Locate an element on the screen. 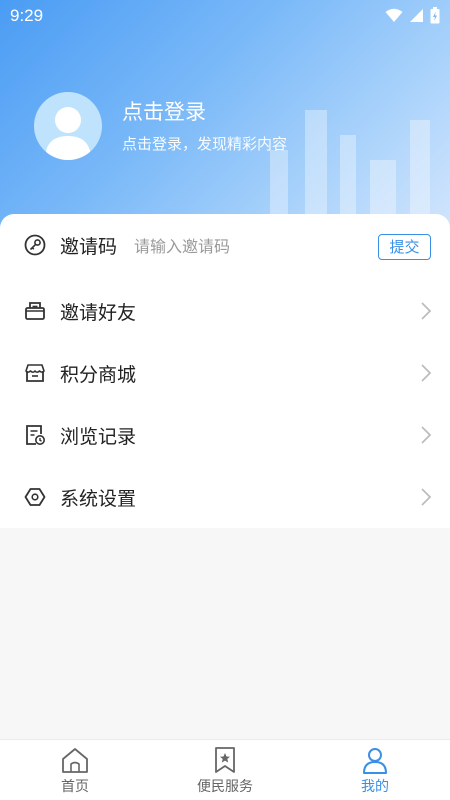  key-icon is located at coordinates (35, 245).